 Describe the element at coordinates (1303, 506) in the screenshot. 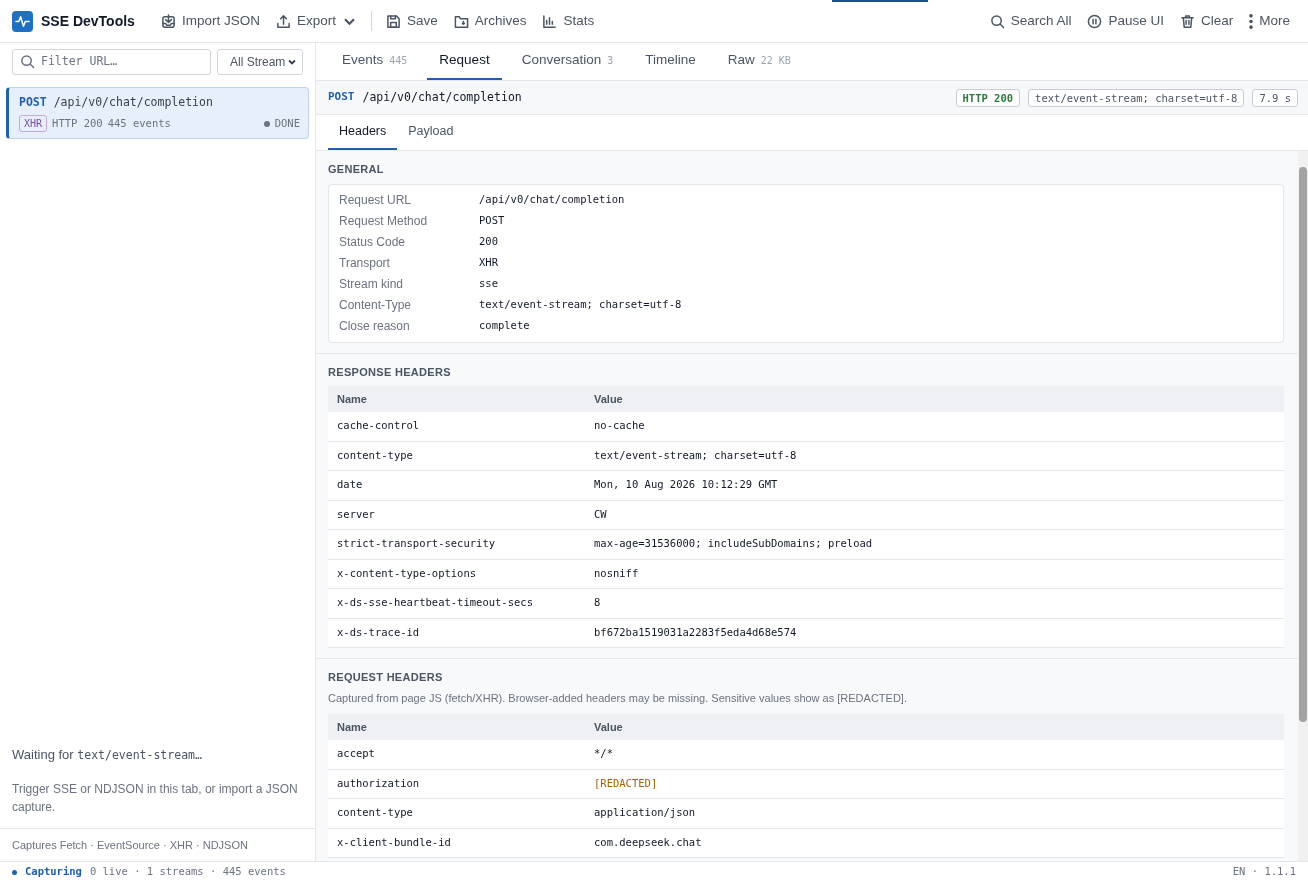

I see `scrollbar` at that location.